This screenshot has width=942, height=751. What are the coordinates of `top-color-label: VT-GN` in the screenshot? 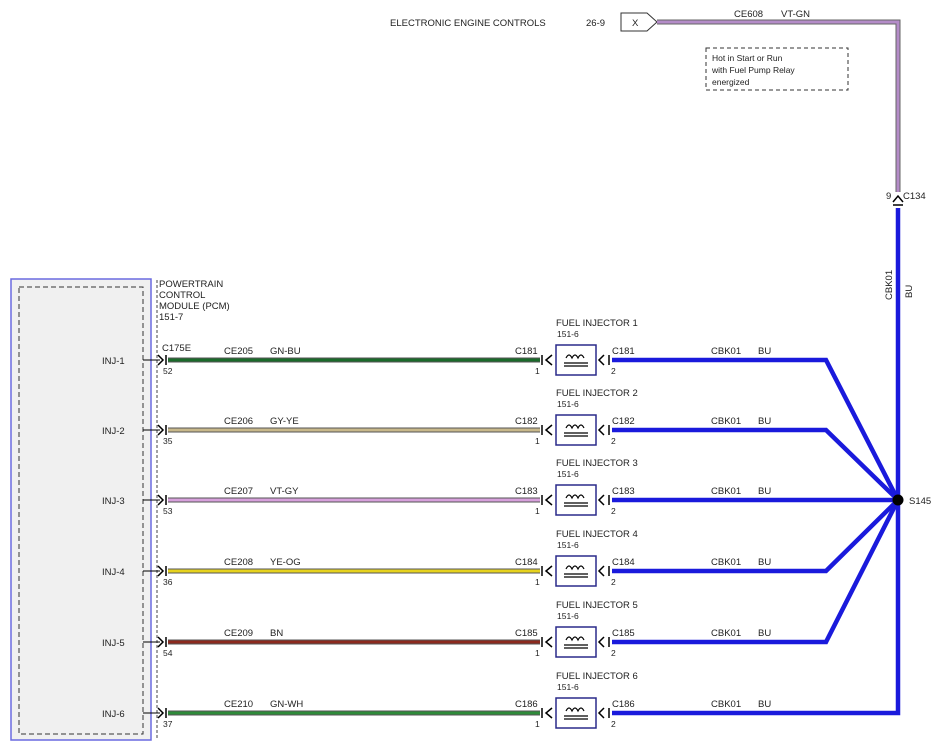 It's located at (795, 14).